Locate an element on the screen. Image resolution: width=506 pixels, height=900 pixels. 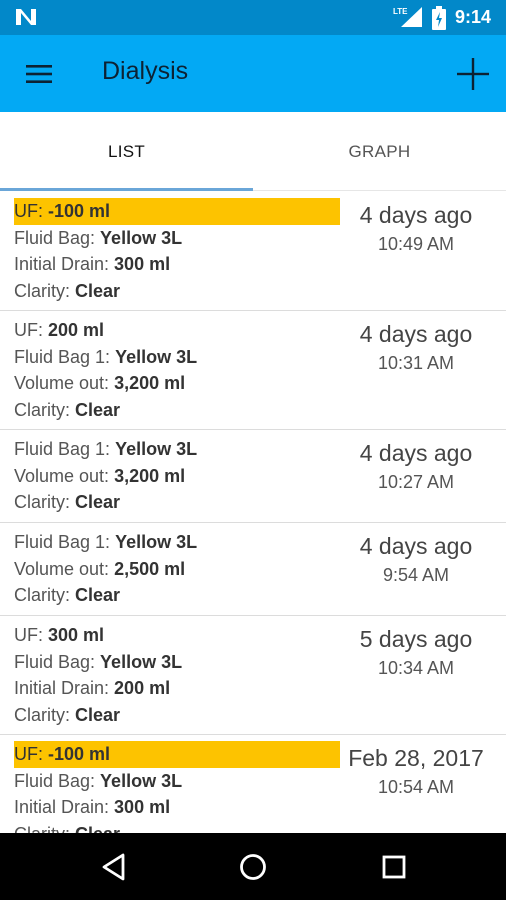
entry-timestamp: 4 days ago 10:31 AM is located at coordinates (416, 348).